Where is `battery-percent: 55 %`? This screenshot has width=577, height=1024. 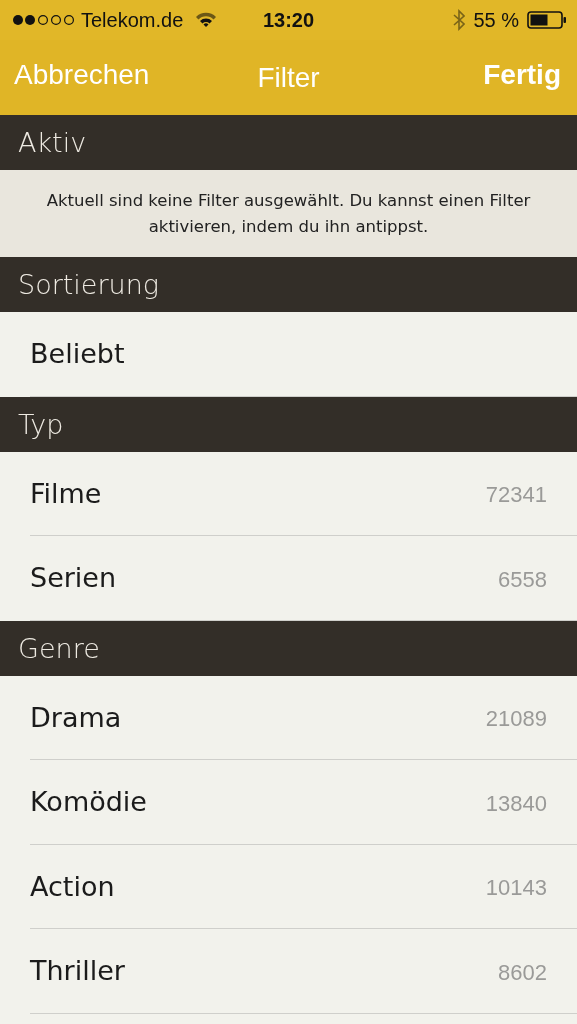 battery-percent: 55 % is located at coordinates (496, 20).